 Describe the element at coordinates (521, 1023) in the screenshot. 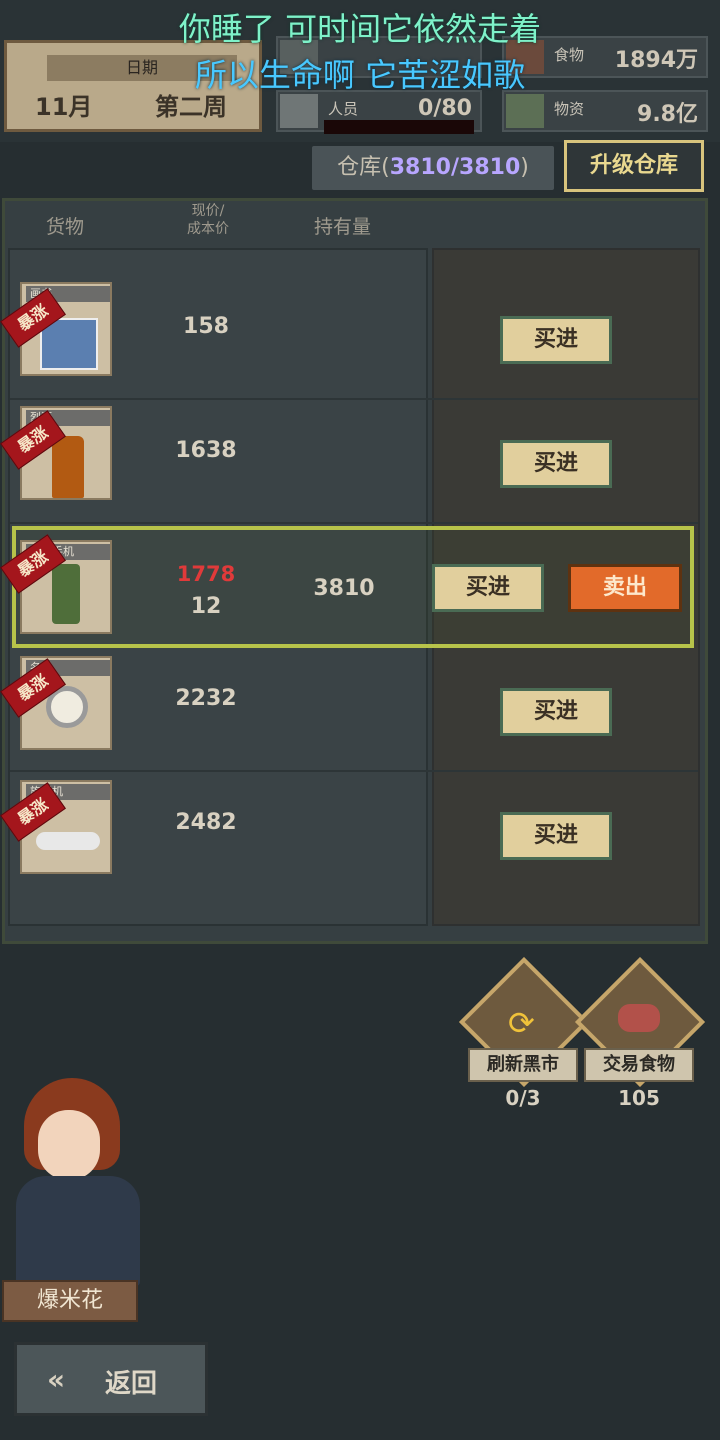

I see `refresh-arrows-icon: ⟳` at that location.